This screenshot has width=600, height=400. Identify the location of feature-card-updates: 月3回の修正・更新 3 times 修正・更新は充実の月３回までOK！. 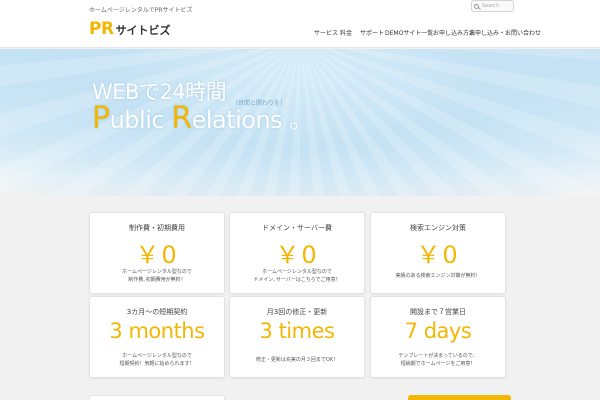
(297, 337).